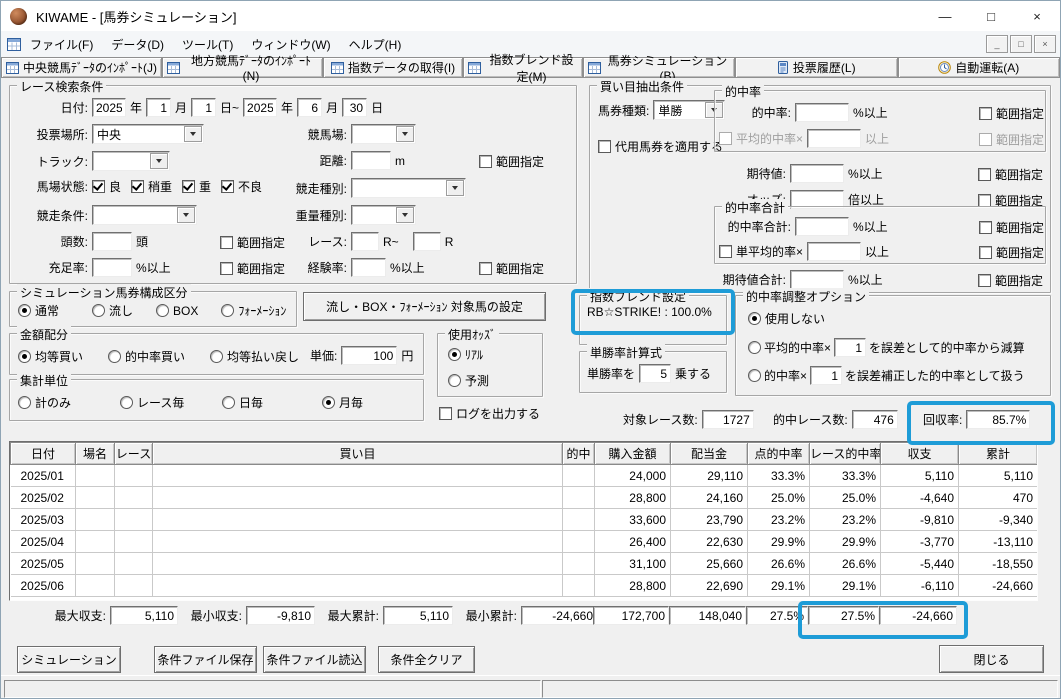 The height and width of the screenshot is (699, 1061). What do you see at coordinates (50, 356) in the screenshot?
I see `amount-equal-buy-radio: 均等買い` at bounding box center [50, 356].